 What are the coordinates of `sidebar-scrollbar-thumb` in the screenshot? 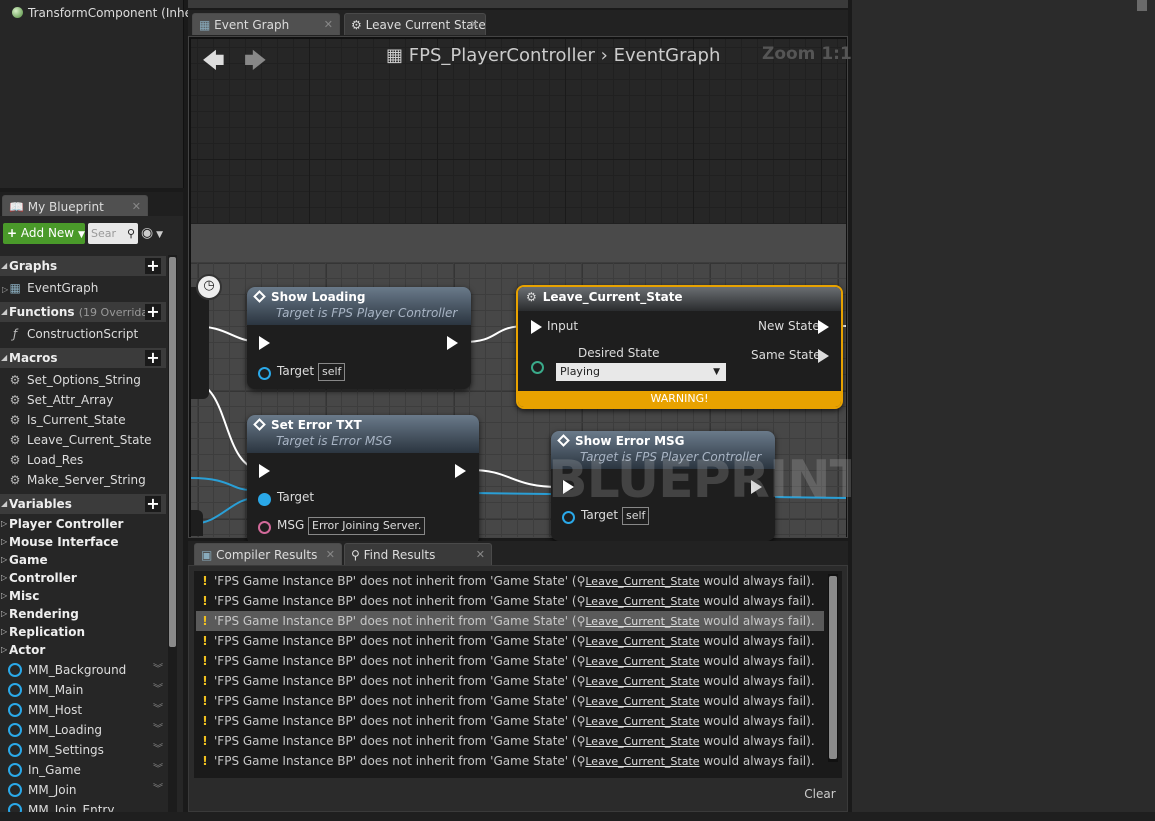 It's located at (172, 452).